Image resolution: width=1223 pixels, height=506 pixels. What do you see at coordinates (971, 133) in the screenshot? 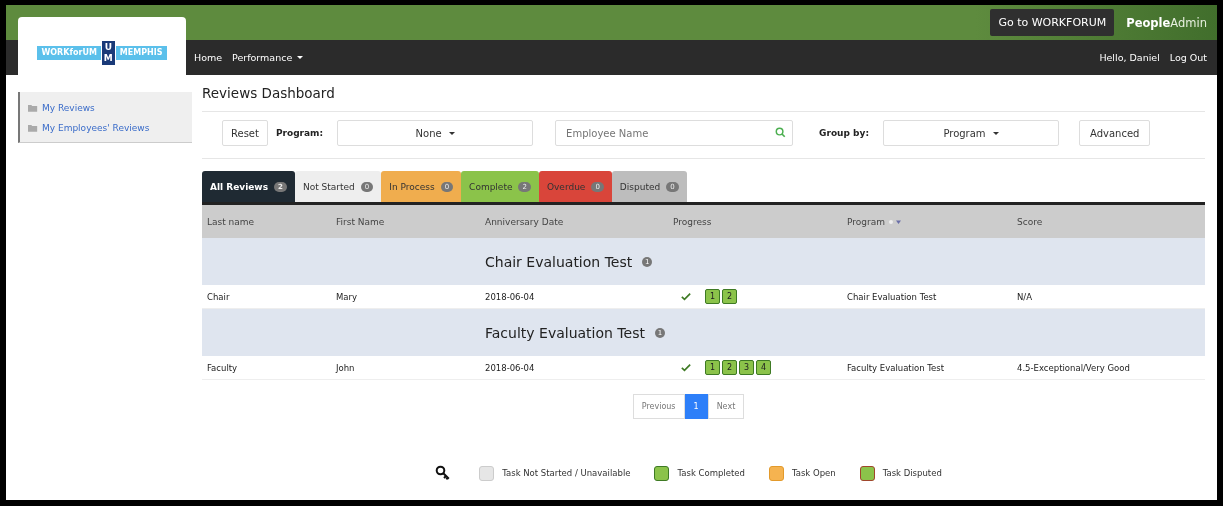
I see `group-by-dropdown: Program` at bounding box center [971, 133].